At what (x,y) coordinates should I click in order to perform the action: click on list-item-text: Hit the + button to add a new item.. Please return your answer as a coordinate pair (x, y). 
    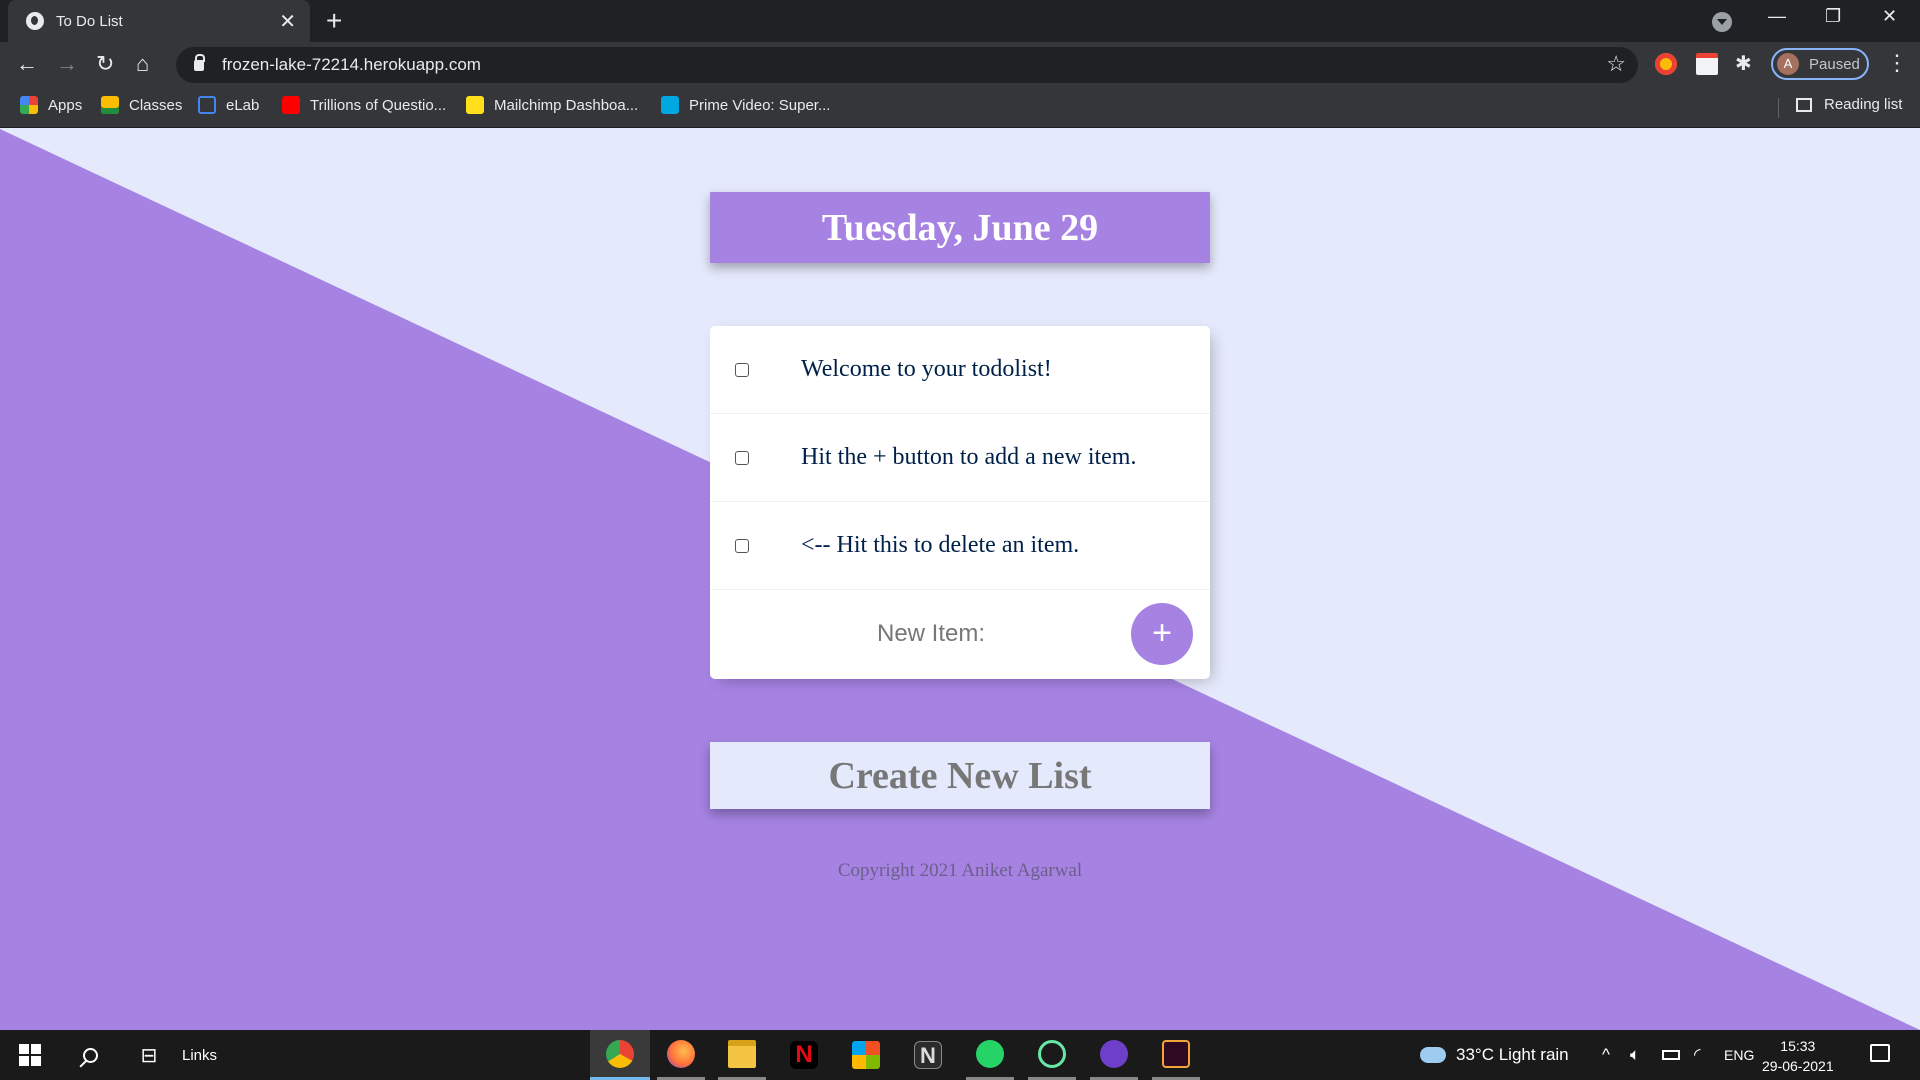
    Looking at the image, I should click on (969, 457).